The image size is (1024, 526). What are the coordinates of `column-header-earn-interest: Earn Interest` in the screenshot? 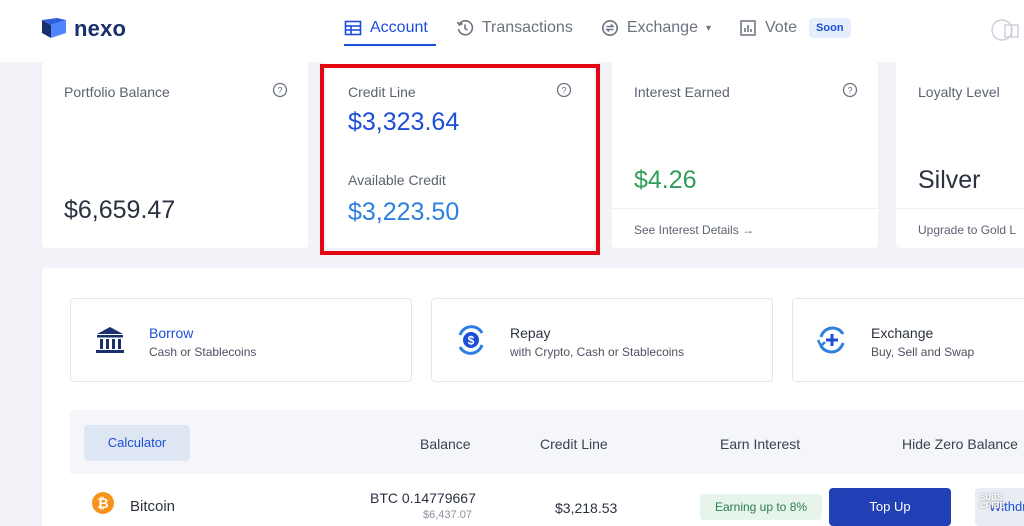 It's located at (760, 444).